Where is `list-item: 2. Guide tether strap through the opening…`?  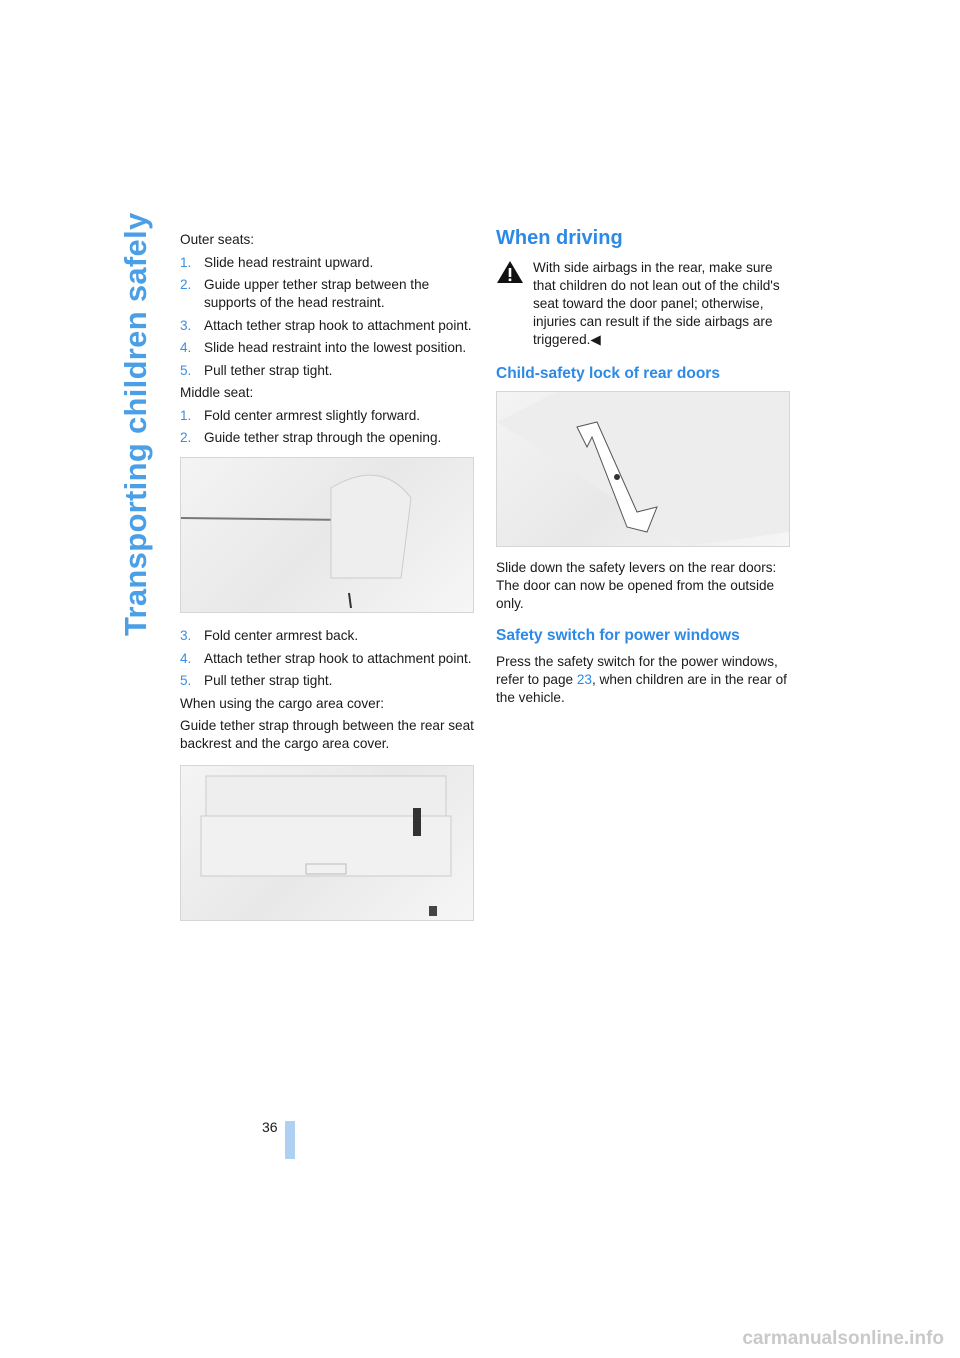
list-item: 2. Guide tether strap through the opening… is located at coordinates (328, 438).